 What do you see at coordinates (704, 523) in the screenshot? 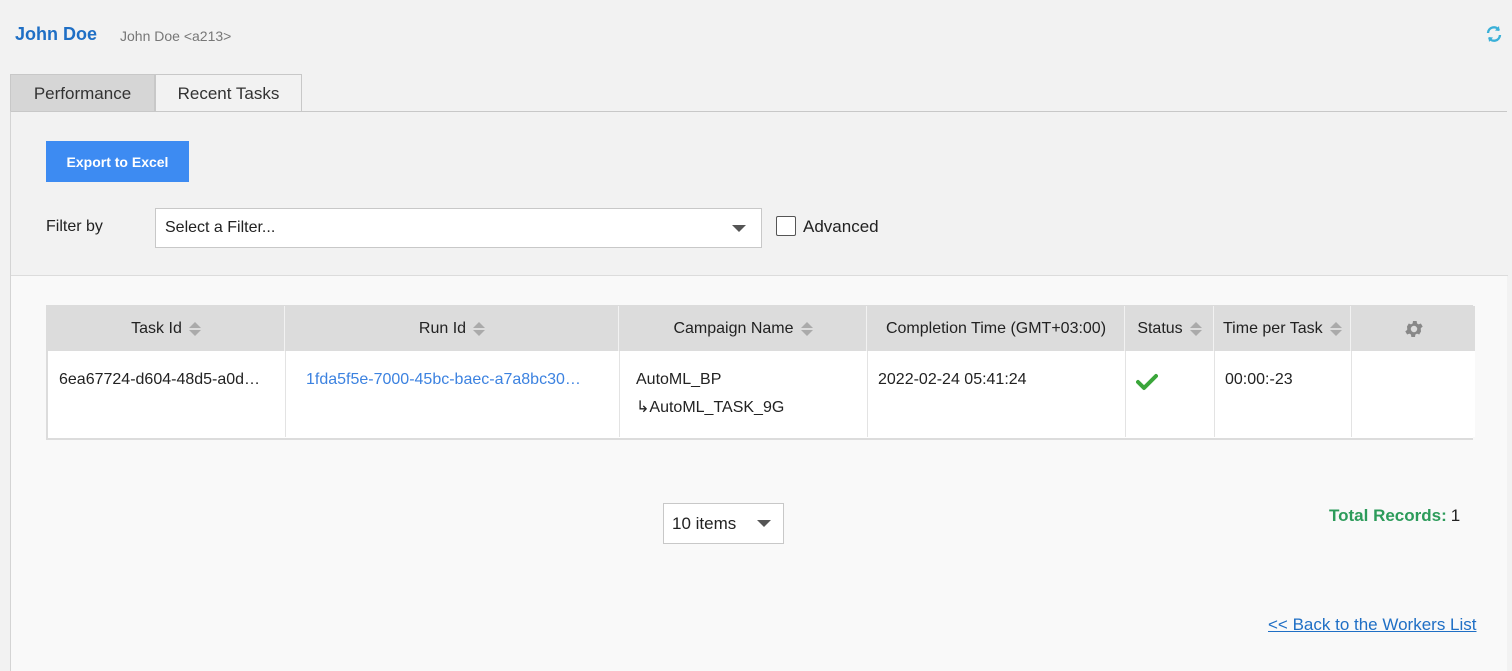
I see `page-size-value: 10 items` at bounding box center [704, 523].